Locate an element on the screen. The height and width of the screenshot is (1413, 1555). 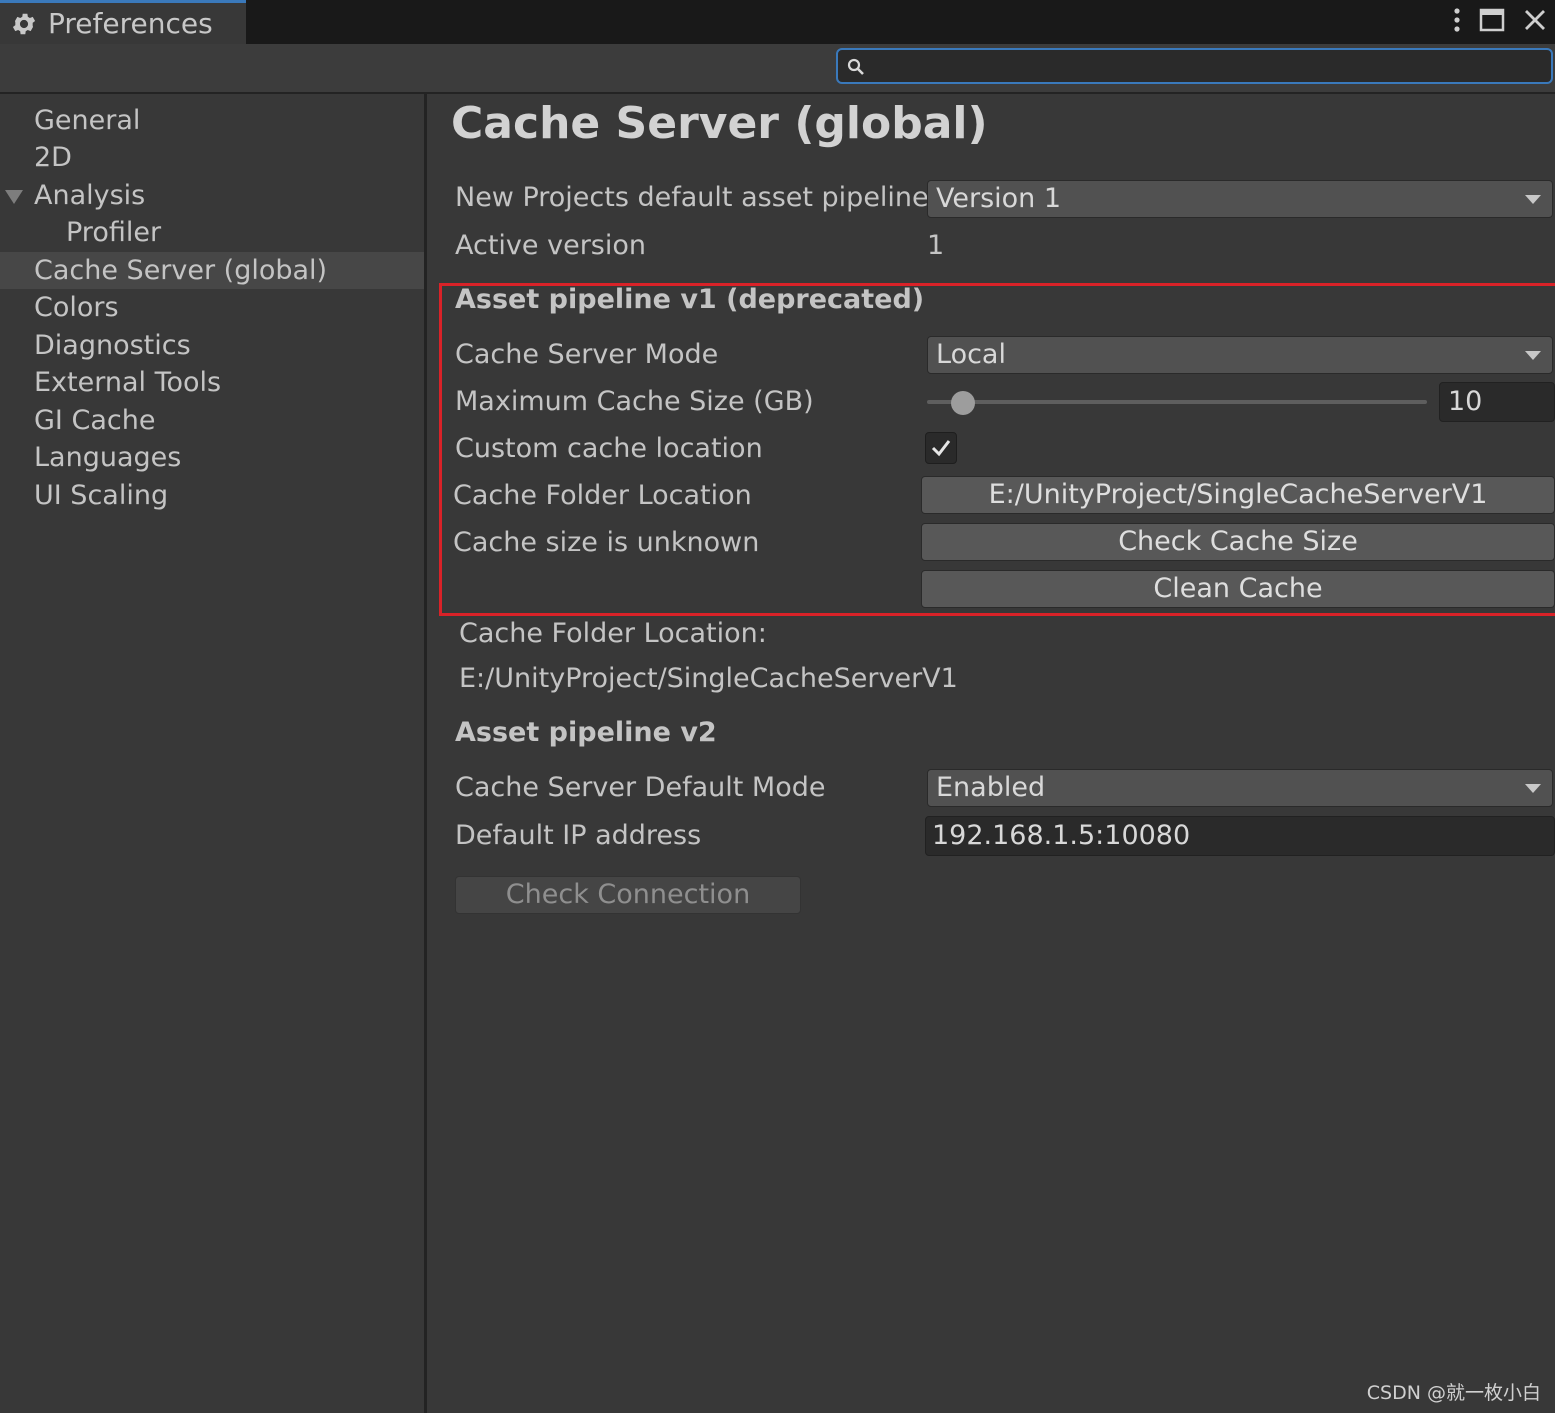
window-title: Preferences is located at coordinates (130, 23).